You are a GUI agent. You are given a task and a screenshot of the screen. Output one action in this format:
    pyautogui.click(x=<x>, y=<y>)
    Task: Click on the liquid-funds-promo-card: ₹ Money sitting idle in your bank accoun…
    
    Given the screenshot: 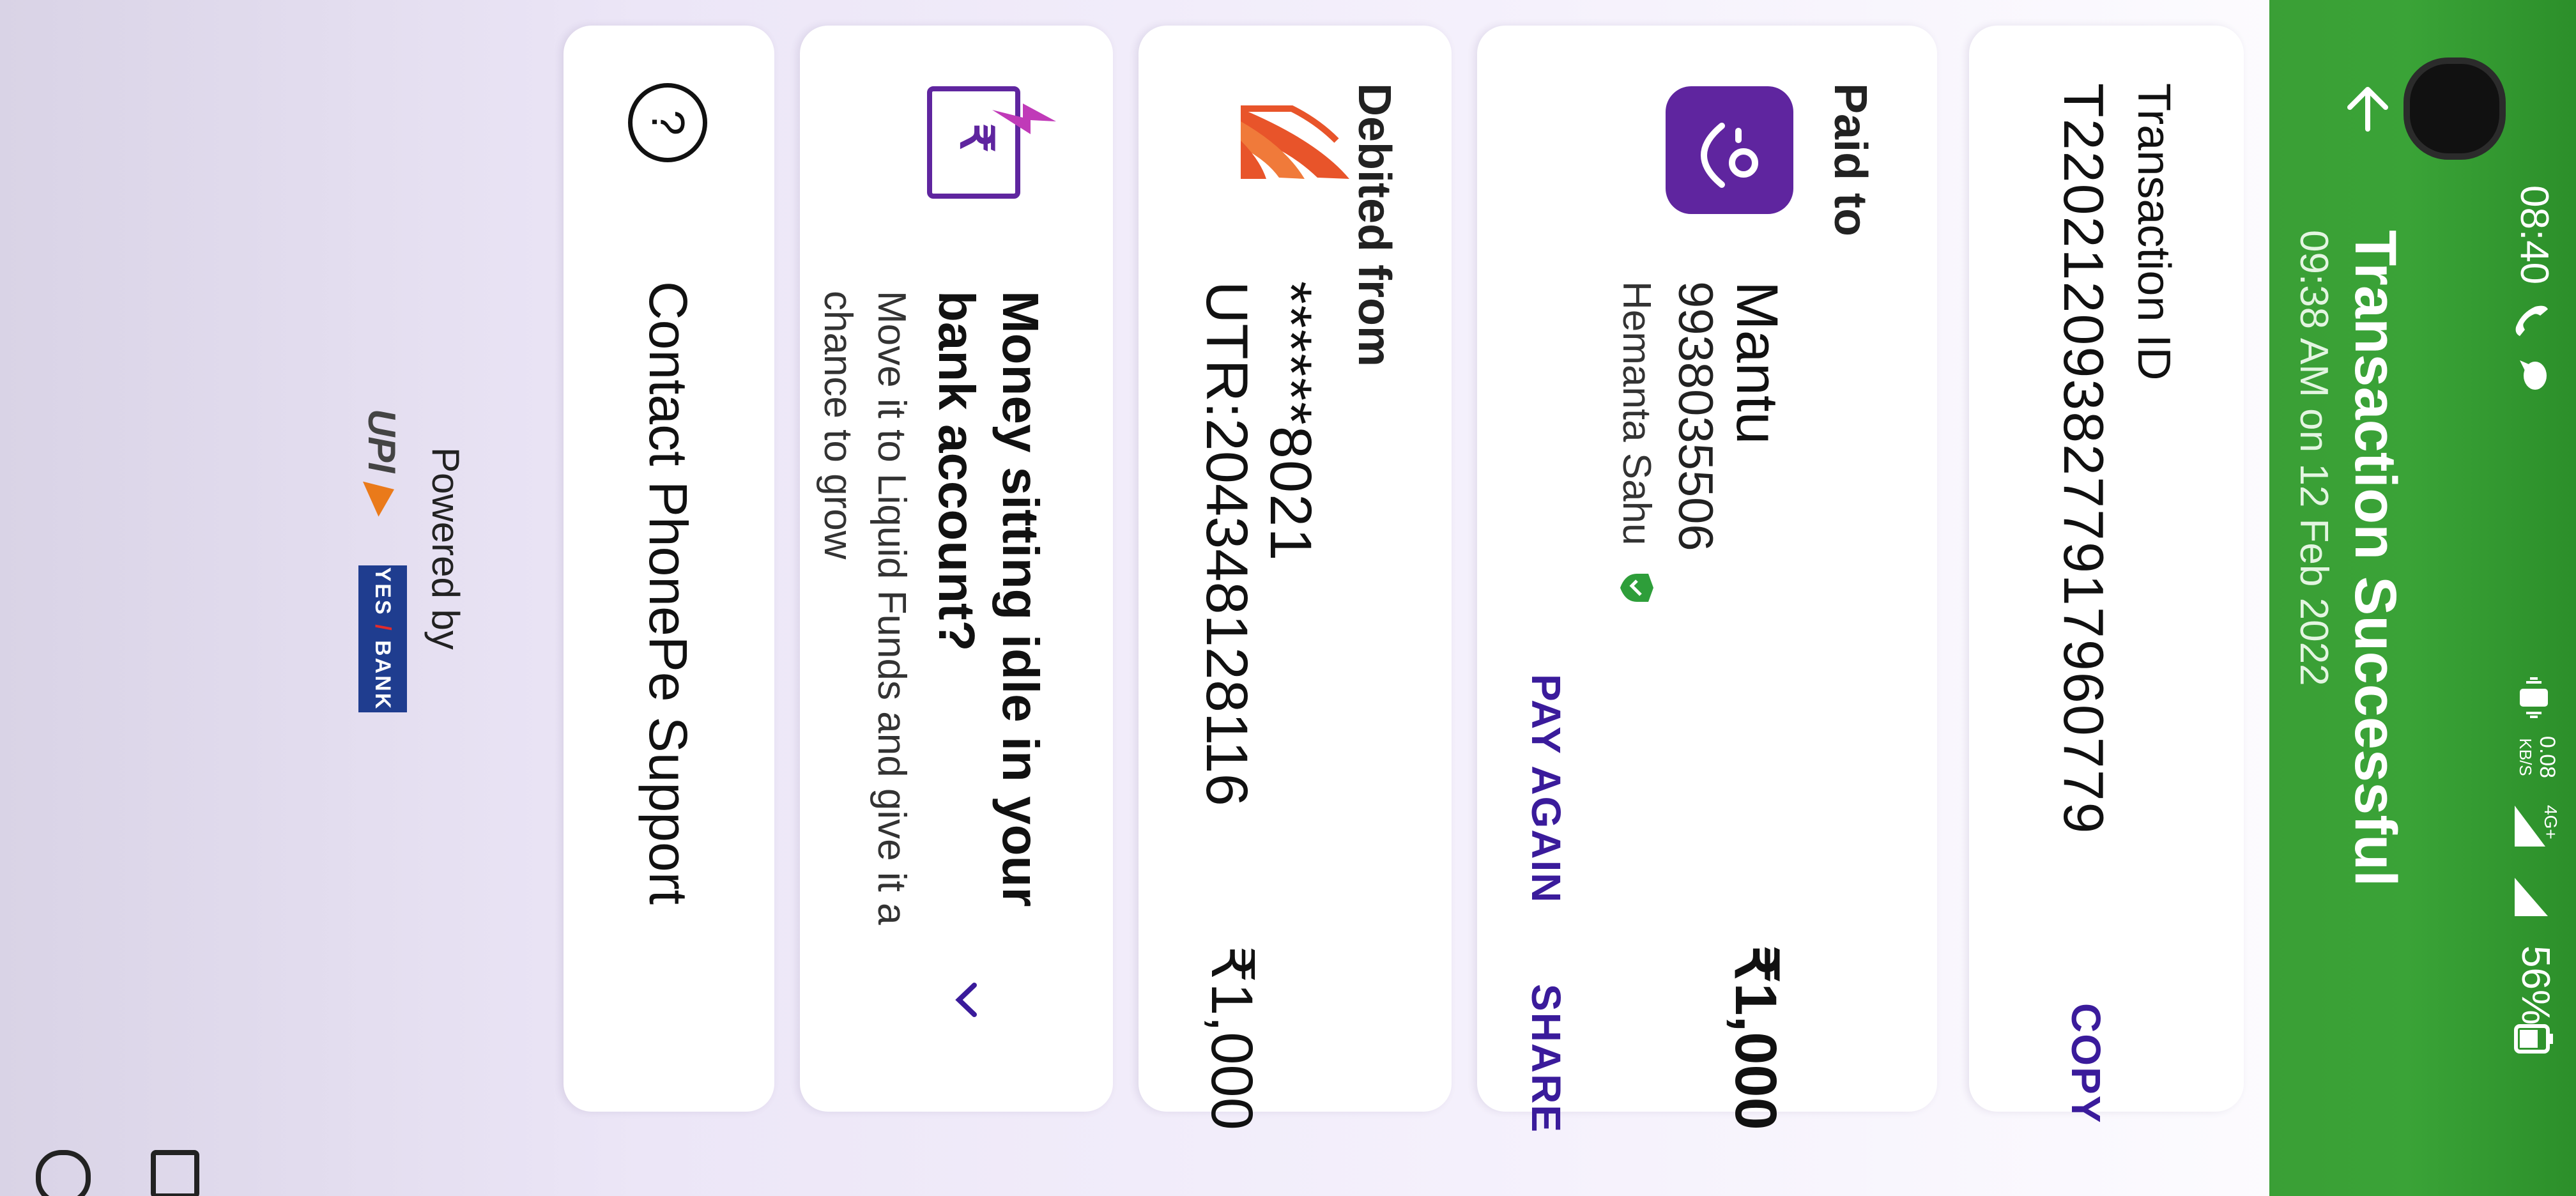 What is the action you would take?
    pyautogui.click(x=956, y=569)
    